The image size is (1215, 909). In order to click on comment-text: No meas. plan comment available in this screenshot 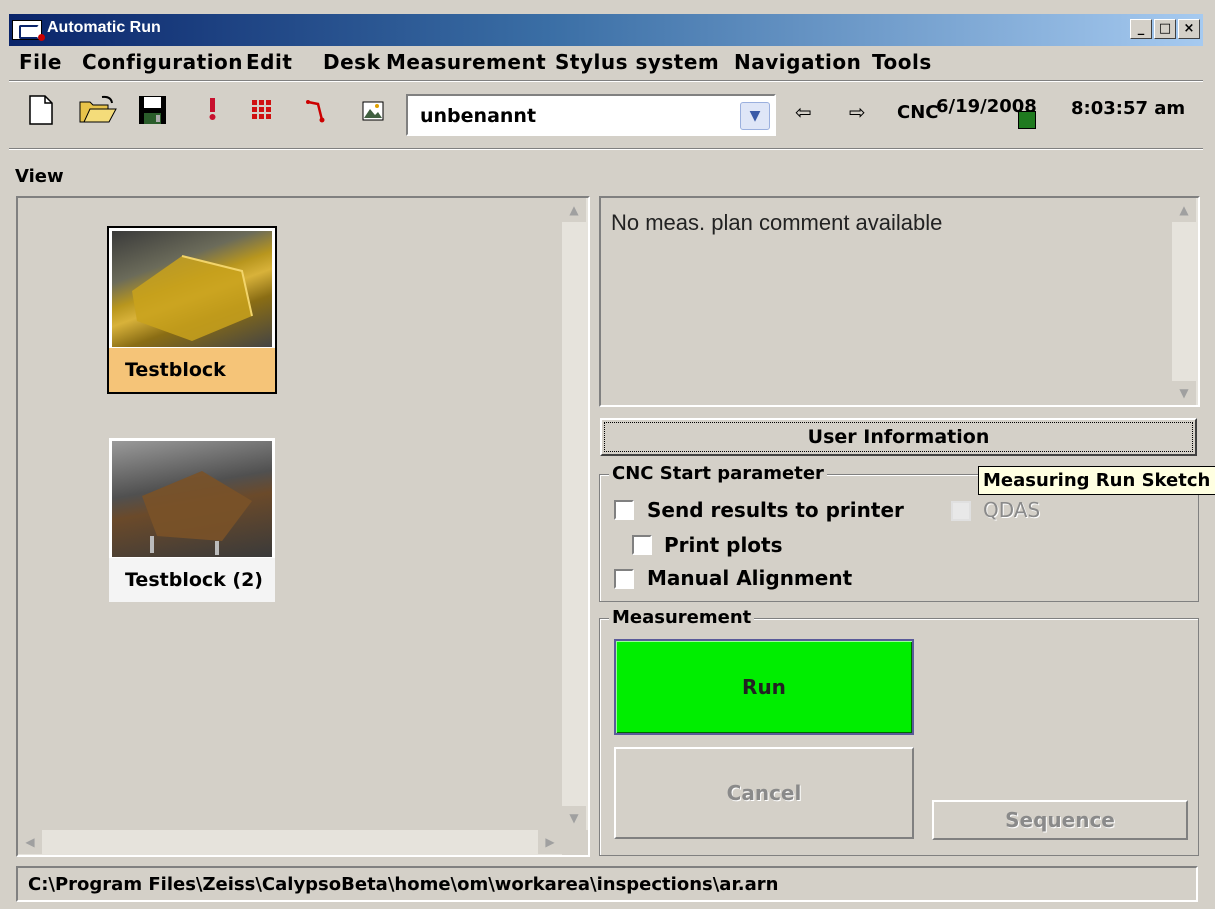, I will do `click(777, 222)`.